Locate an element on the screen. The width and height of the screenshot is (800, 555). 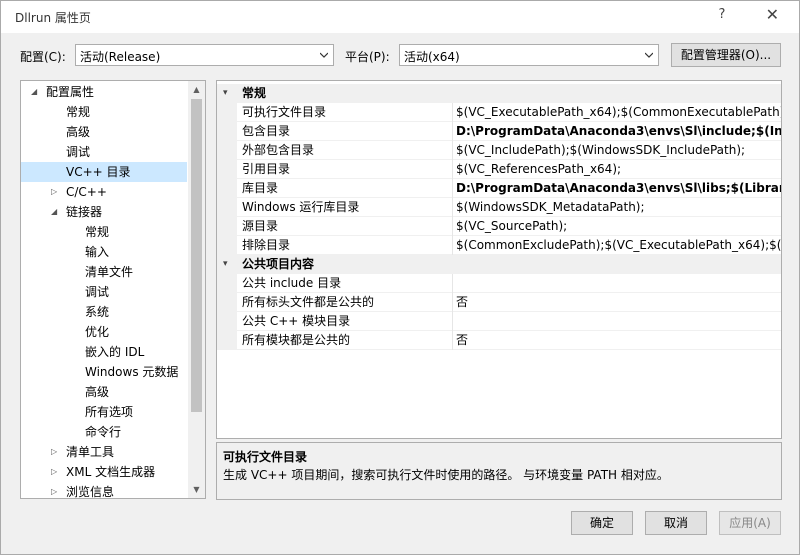
tree-item-label: 命令行 is located at coordinates (103, 432).